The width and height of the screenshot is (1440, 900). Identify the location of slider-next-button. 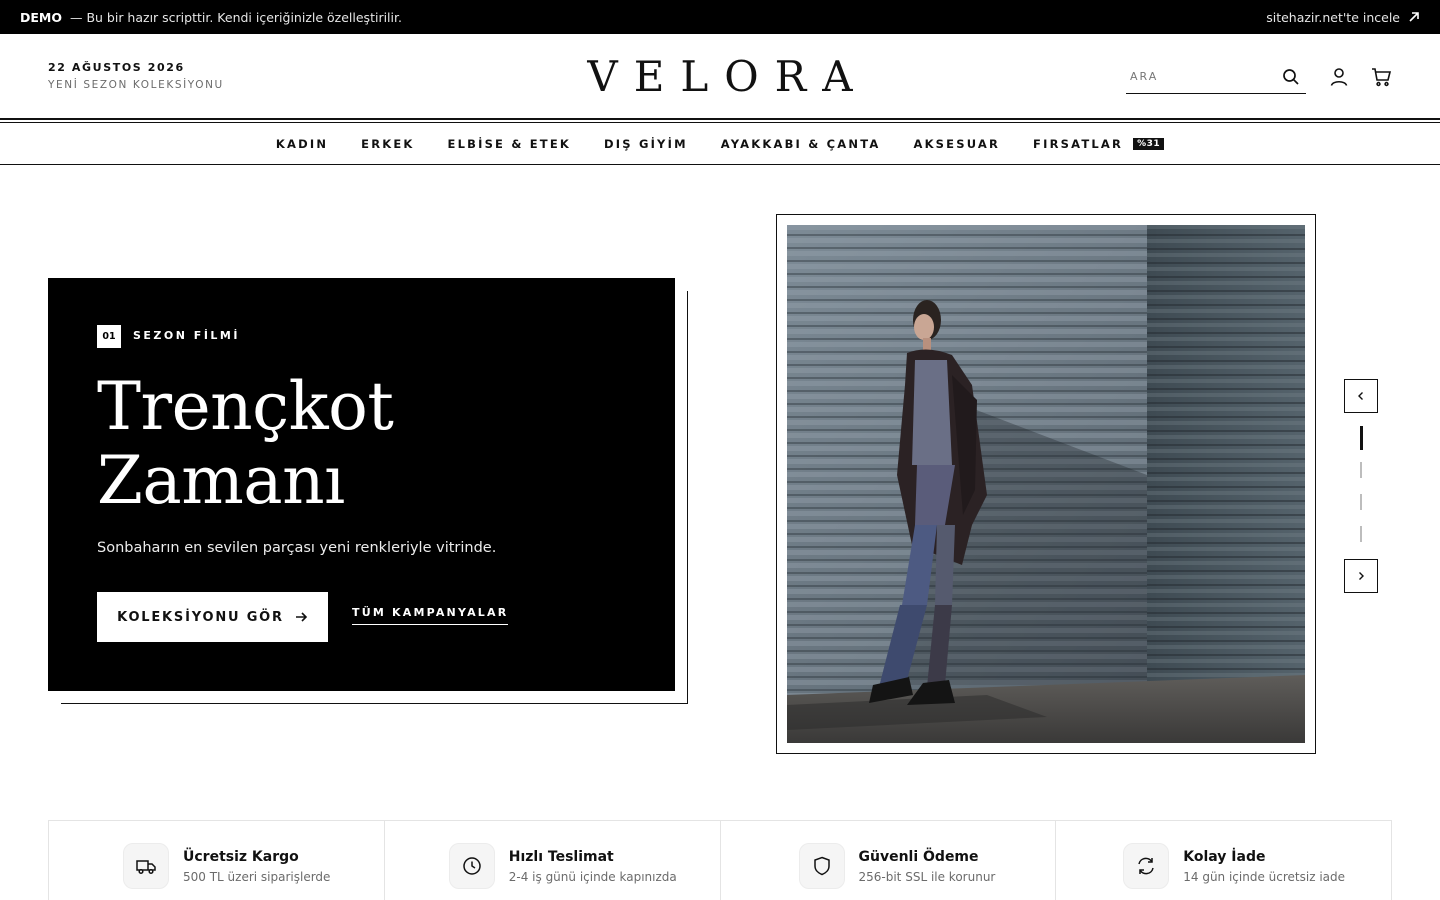
(1361, 576).